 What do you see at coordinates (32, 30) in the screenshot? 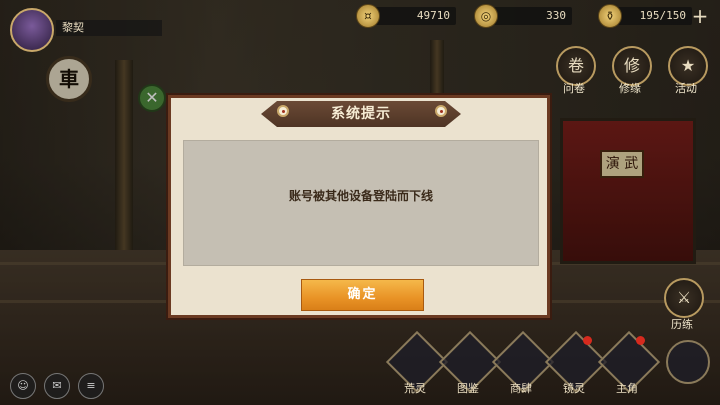
I see `player-avatar` at bounding box center [32, 30].